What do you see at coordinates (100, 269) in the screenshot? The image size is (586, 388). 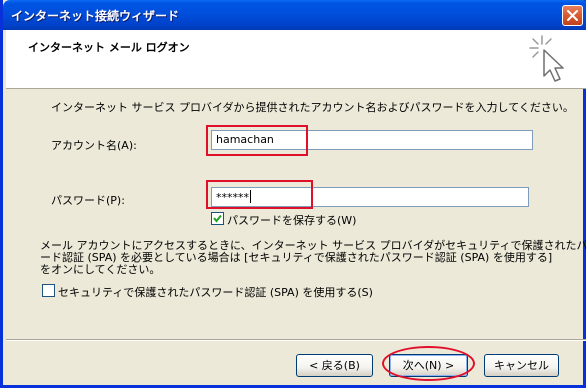 I see `spa-description-line: をオンにしてください。` at bounding box center [100, 269].